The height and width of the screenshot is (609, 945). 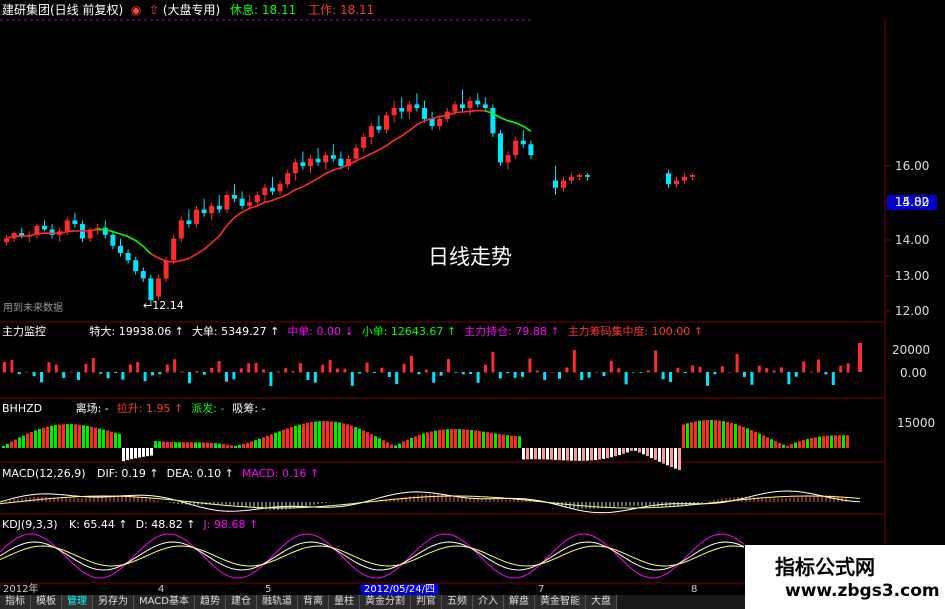 What do you see at coordinates (313, 602) in the screenshot?
I see `indicator-tab: 背离` at bounding box center [313, 602].